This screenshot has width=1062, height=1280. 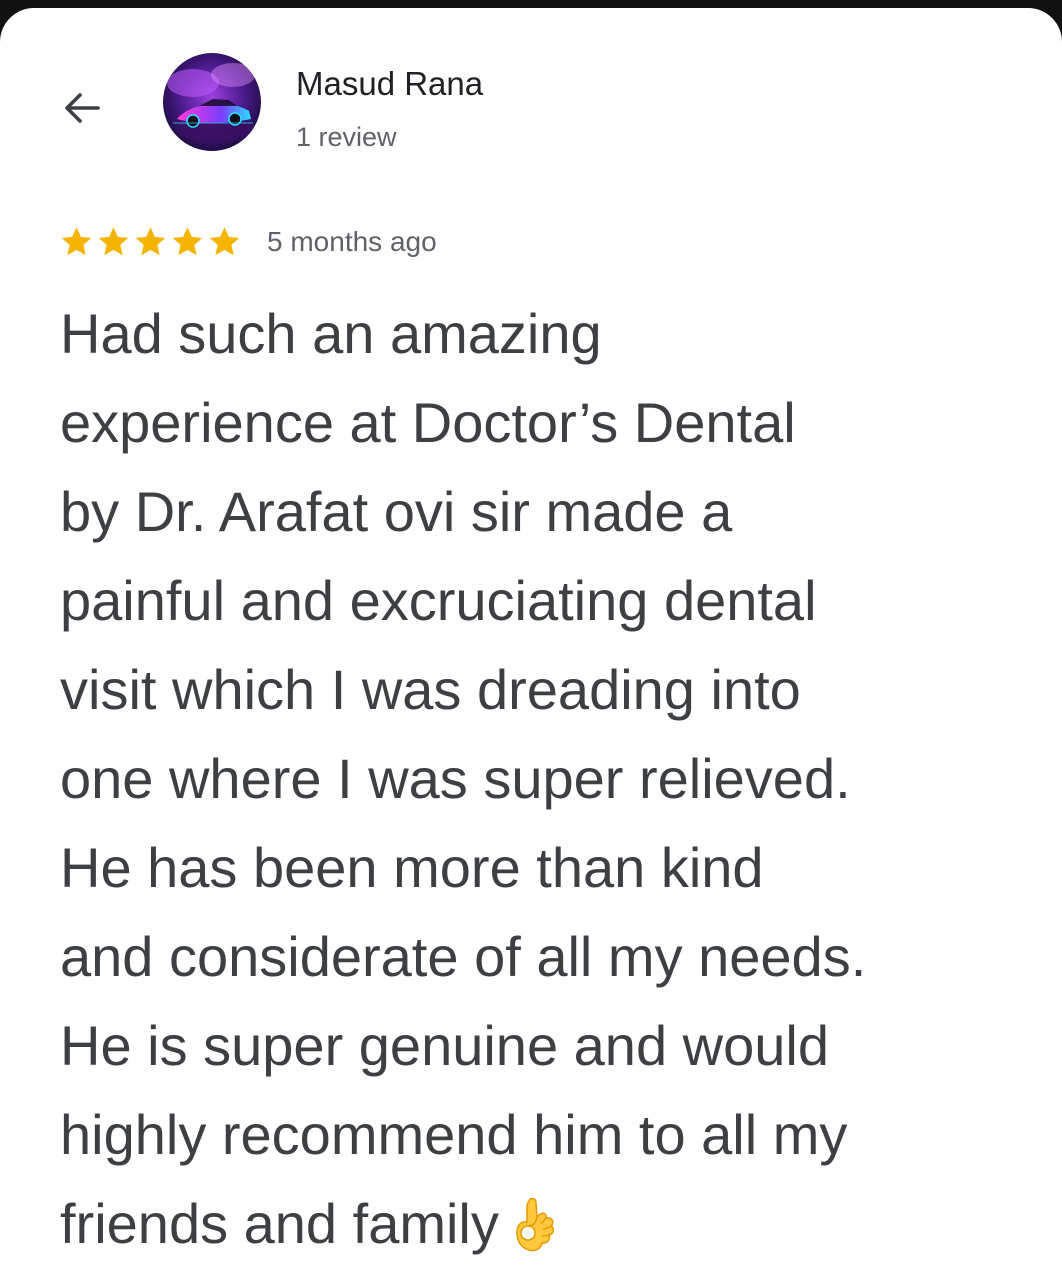 I want to click on review-line: He has been more than kind, so click(x=412, y=867).